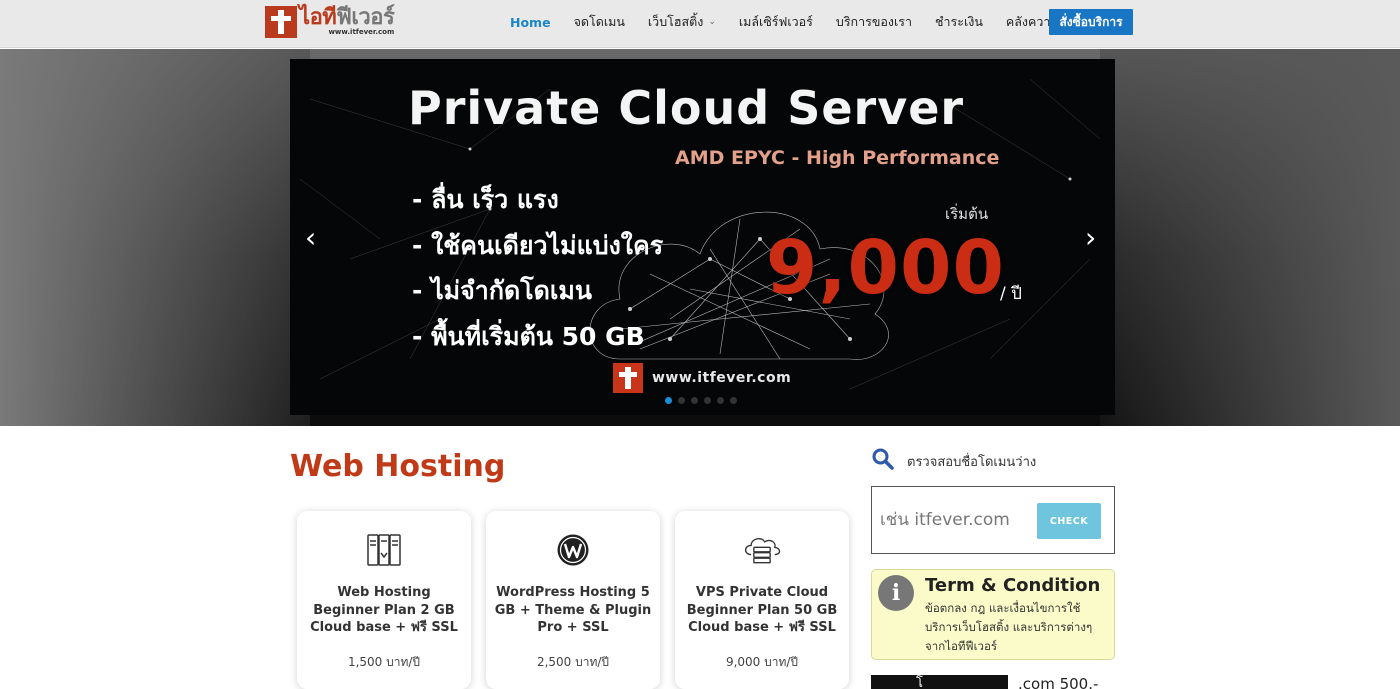  I want to click on logo-text-a: ไอที, so click(318, 17).